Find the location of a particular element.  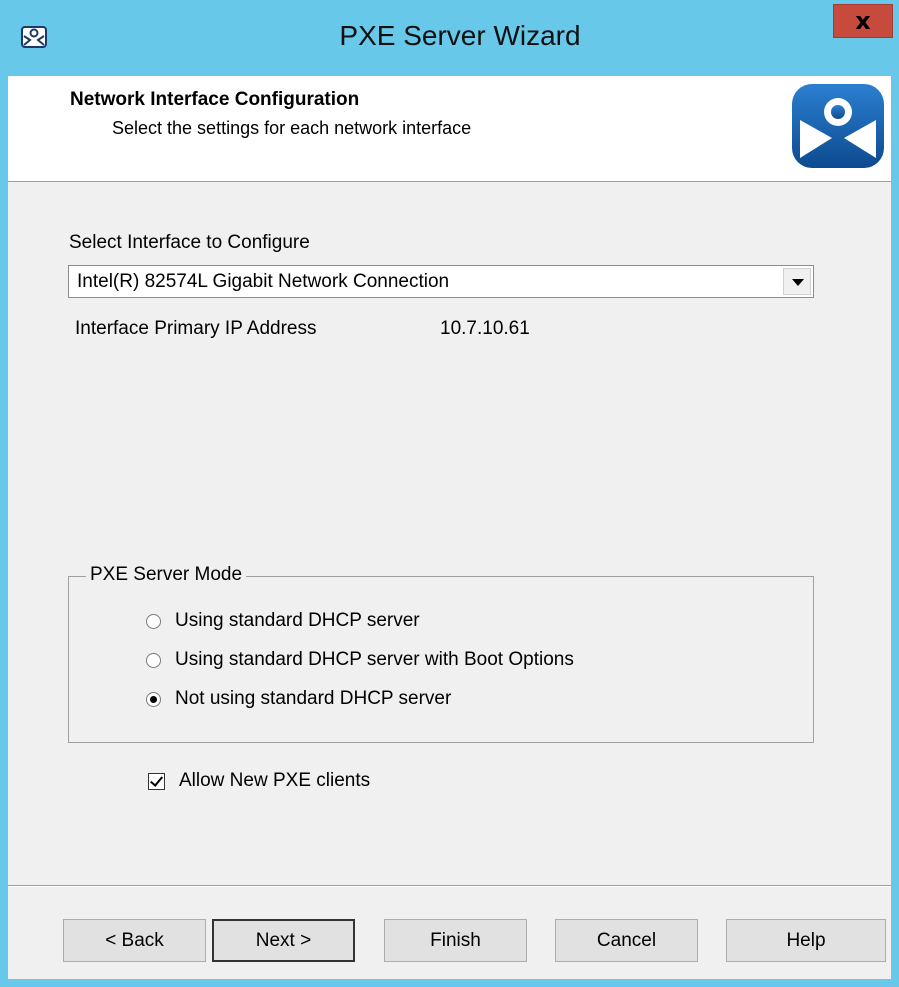

help-button: Help is located at coordinates (806, 940).